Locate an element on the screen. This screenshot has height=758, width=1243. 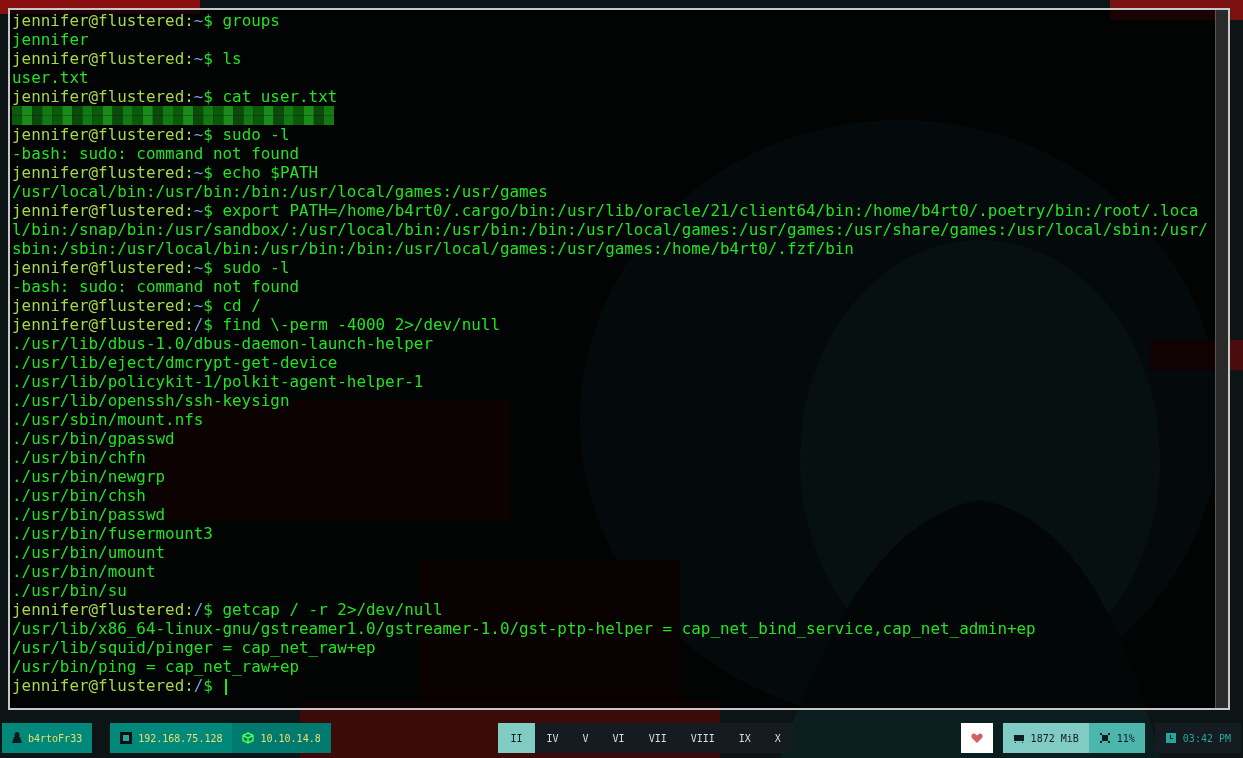
output-text: /usr/bin/ping = cap_net_raw+ep is located at coordinates (155, 666).